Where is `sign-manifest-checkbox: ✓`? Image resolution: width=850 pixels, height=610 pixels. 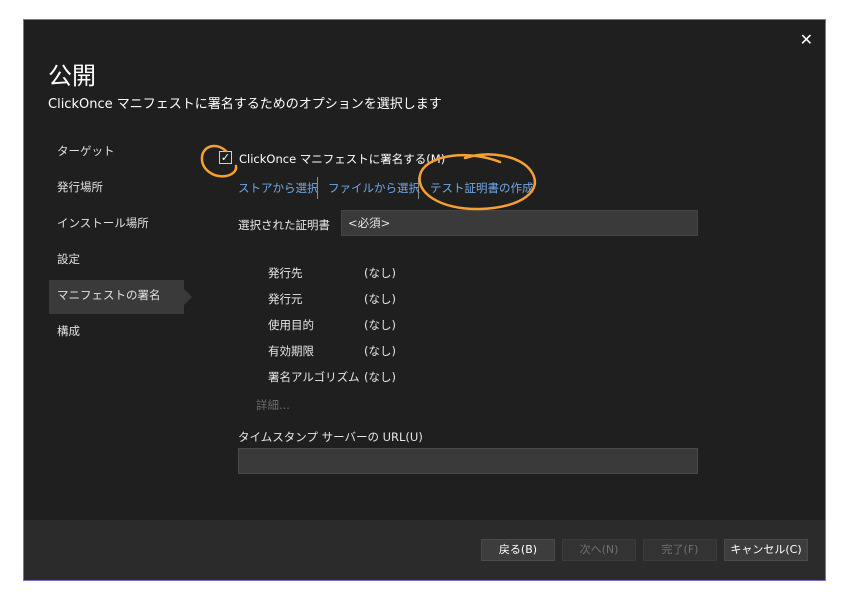
sign-manifest-checkbox: ✓ is located at coordinates (225, 157).